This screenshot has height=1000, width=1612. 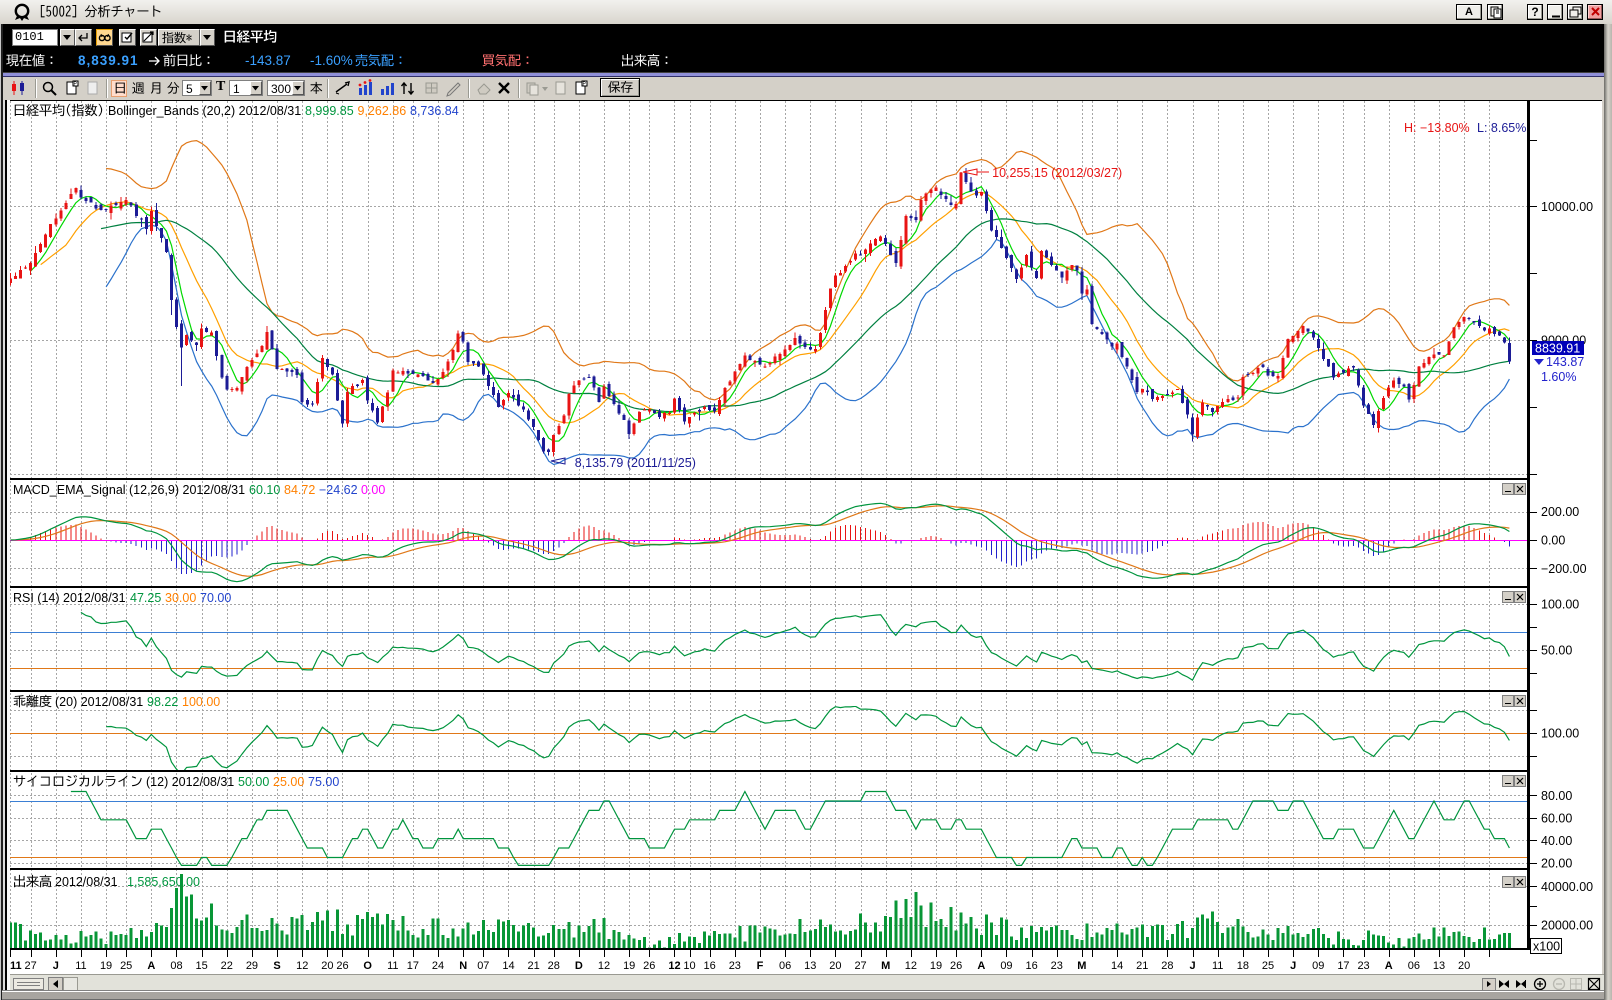 I want to click on svg-text: RSI (14) 2012/08/31, so click(x=69, y=598).